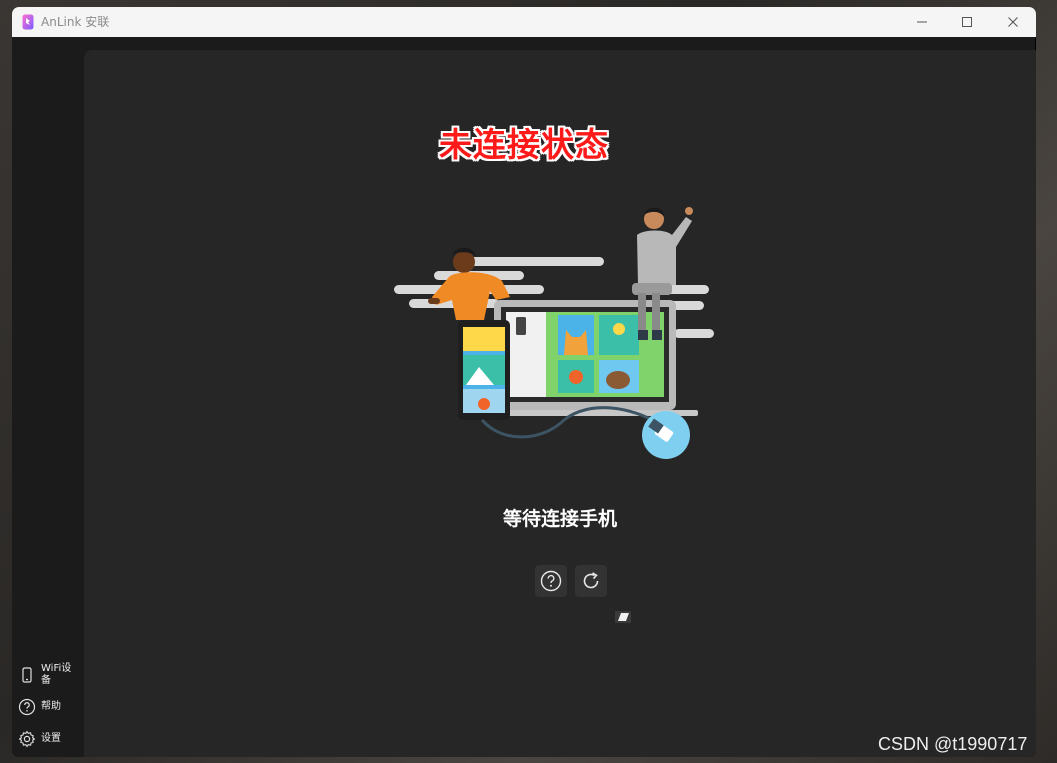 Image resolution: width=1057 pixels, height=763 pixels. Describe the element at coordinates (27, 739) in the screenshot. I see `gear-icon` at that location.